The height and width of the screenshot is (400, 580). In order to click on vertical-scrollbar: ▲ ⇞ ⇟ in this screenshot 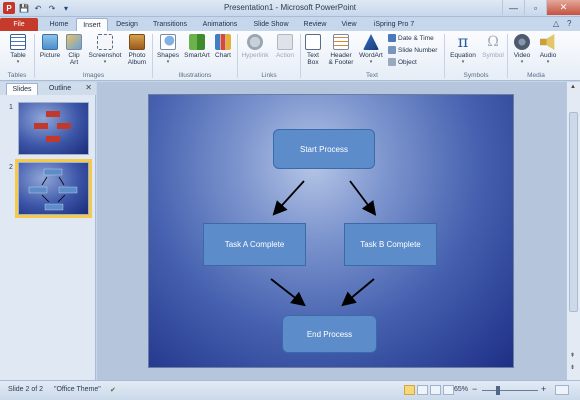, I will do `click(573, 231)`.